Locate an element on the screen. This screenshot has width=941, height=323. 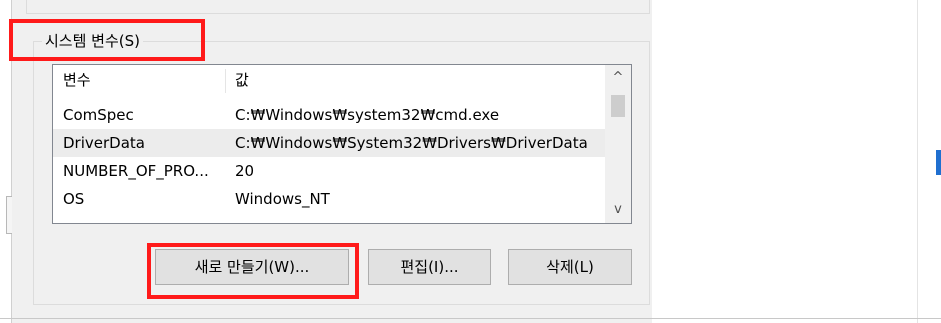
list-row-comspec: ComSpec C:₩Windows₩system32₩cmd.exe is located at coordinates (329, 115).